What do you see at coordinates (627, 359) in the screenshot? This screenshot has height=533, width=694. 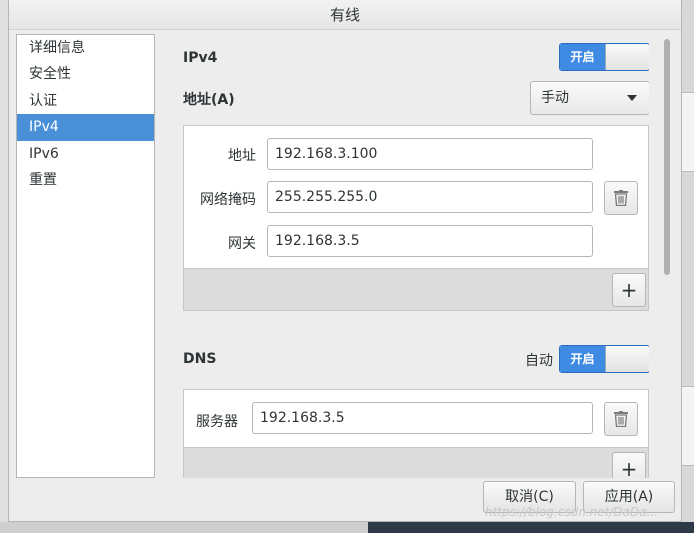 I see `dns-toggle-knob` at bounding box center [627, 359].